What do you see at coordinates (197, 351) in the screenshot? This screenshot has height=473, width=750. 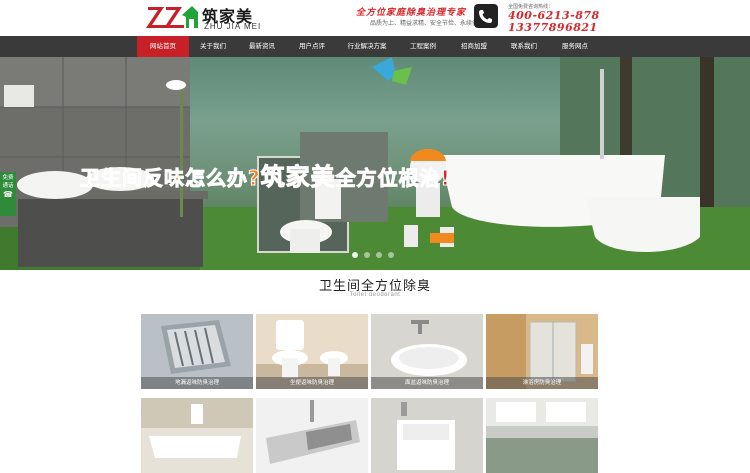 I see `product-card-floor-drain: 地漏返味防臭治理` at bounding box center [197, 351].